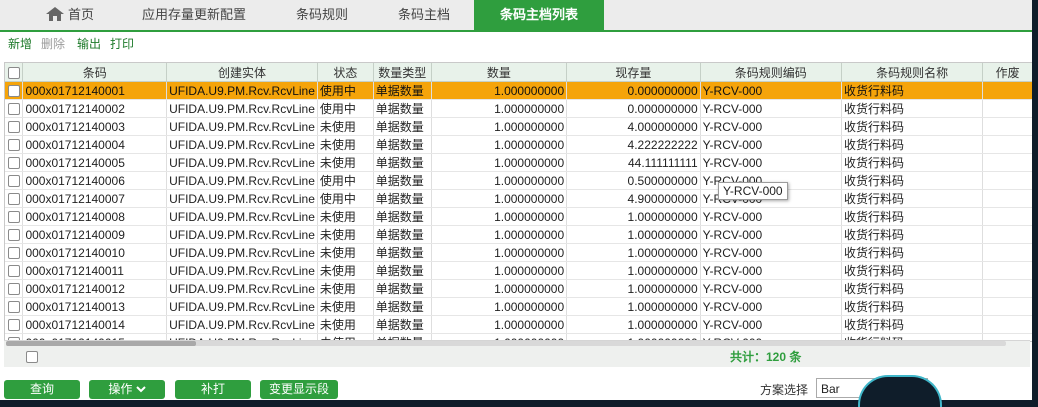  What do you see at coordinates (54, 14) in the screenshot?
I see `home-icon` at bounding box center [54, 14].